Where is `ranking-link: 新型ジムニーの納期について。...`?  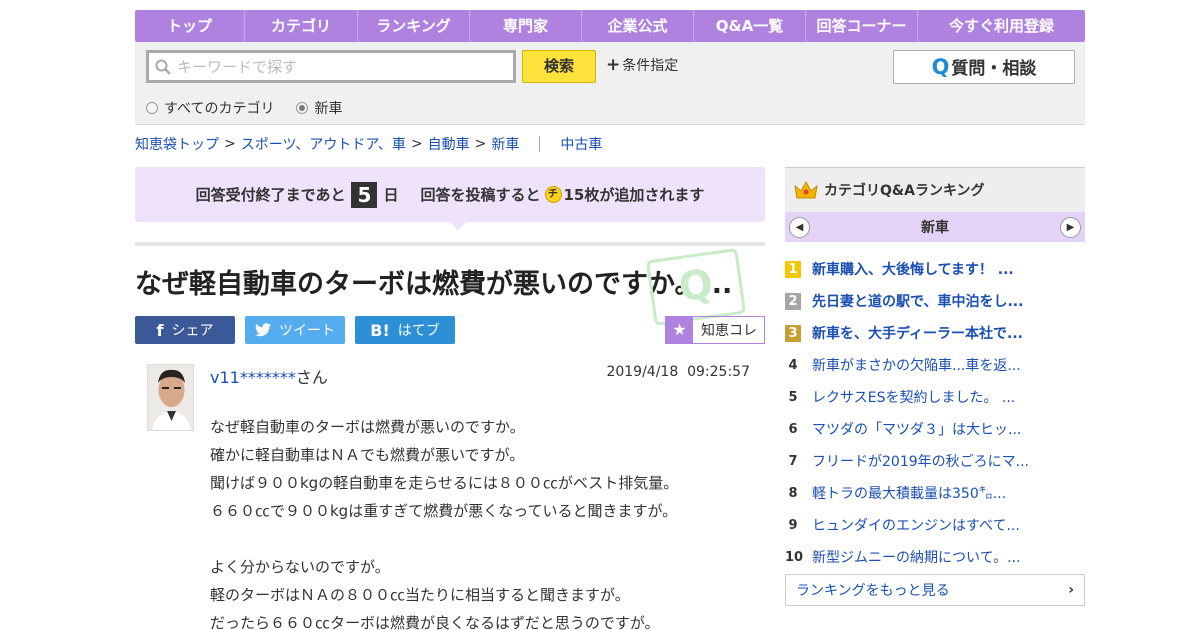 ranking-link: 新型ジムニーの納期について。... is located at coordinates (916, 557).